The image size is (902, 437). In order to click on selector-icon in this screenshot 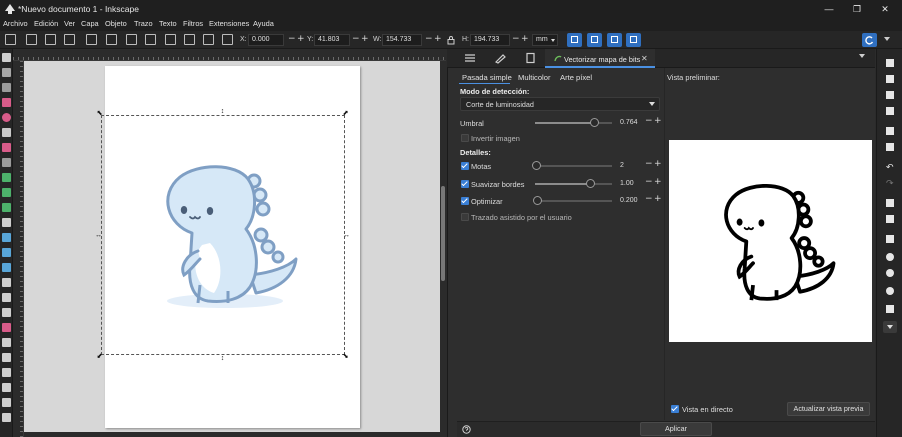, I will do `click(6, 57)`.